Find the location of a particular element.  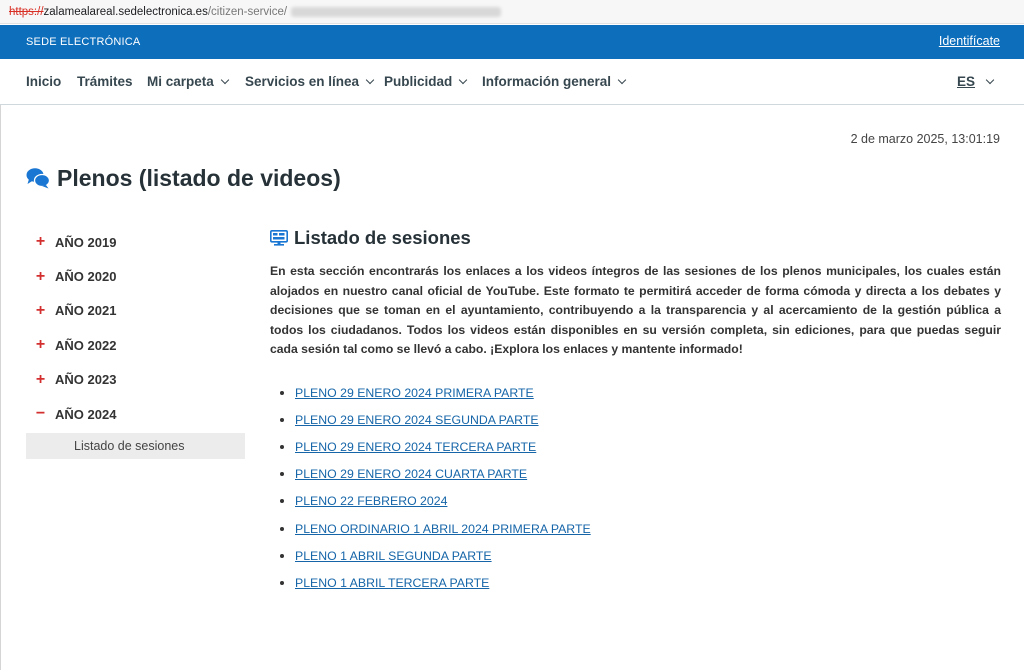

session-link: PLENO 22 FEBRERO 2024 is located at coordinates (371, 501).